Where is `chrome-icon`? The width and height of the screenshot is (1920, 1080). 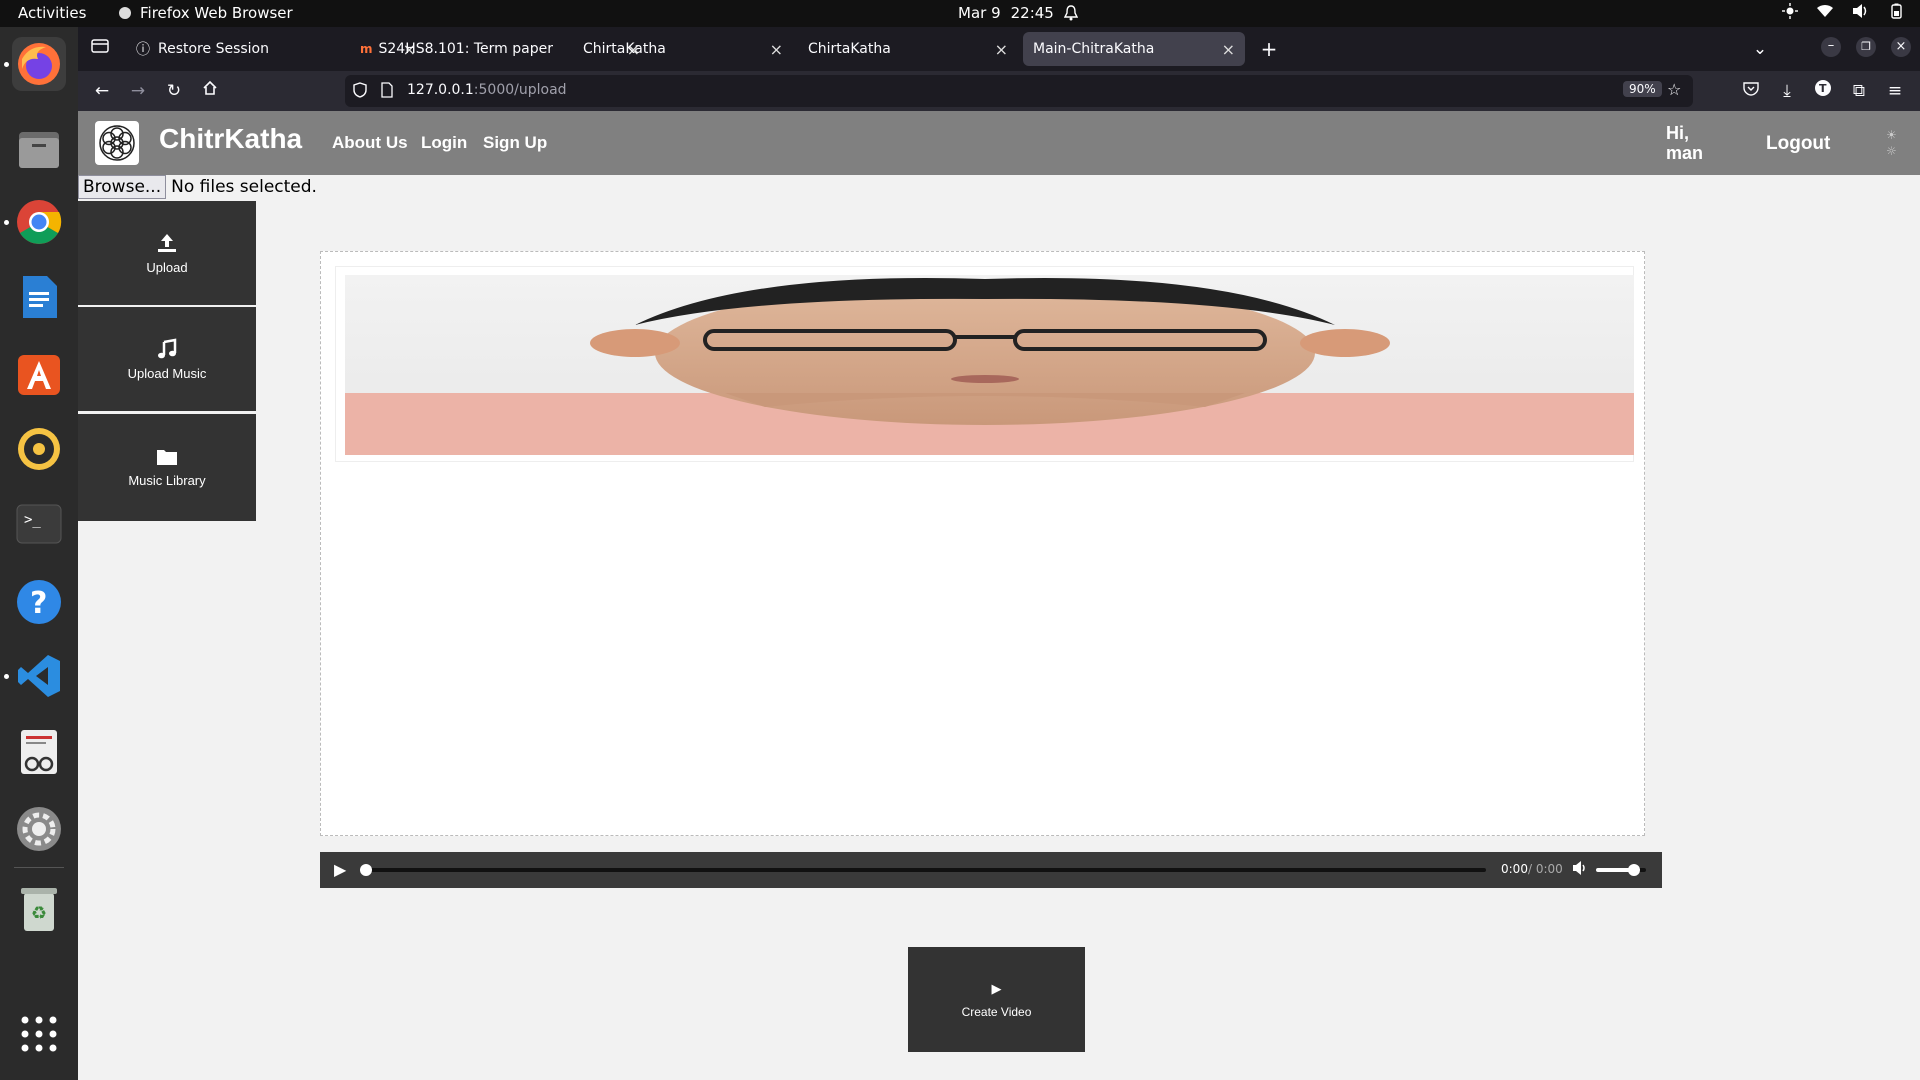 chrome-icon is located at coordinates (39, 222).